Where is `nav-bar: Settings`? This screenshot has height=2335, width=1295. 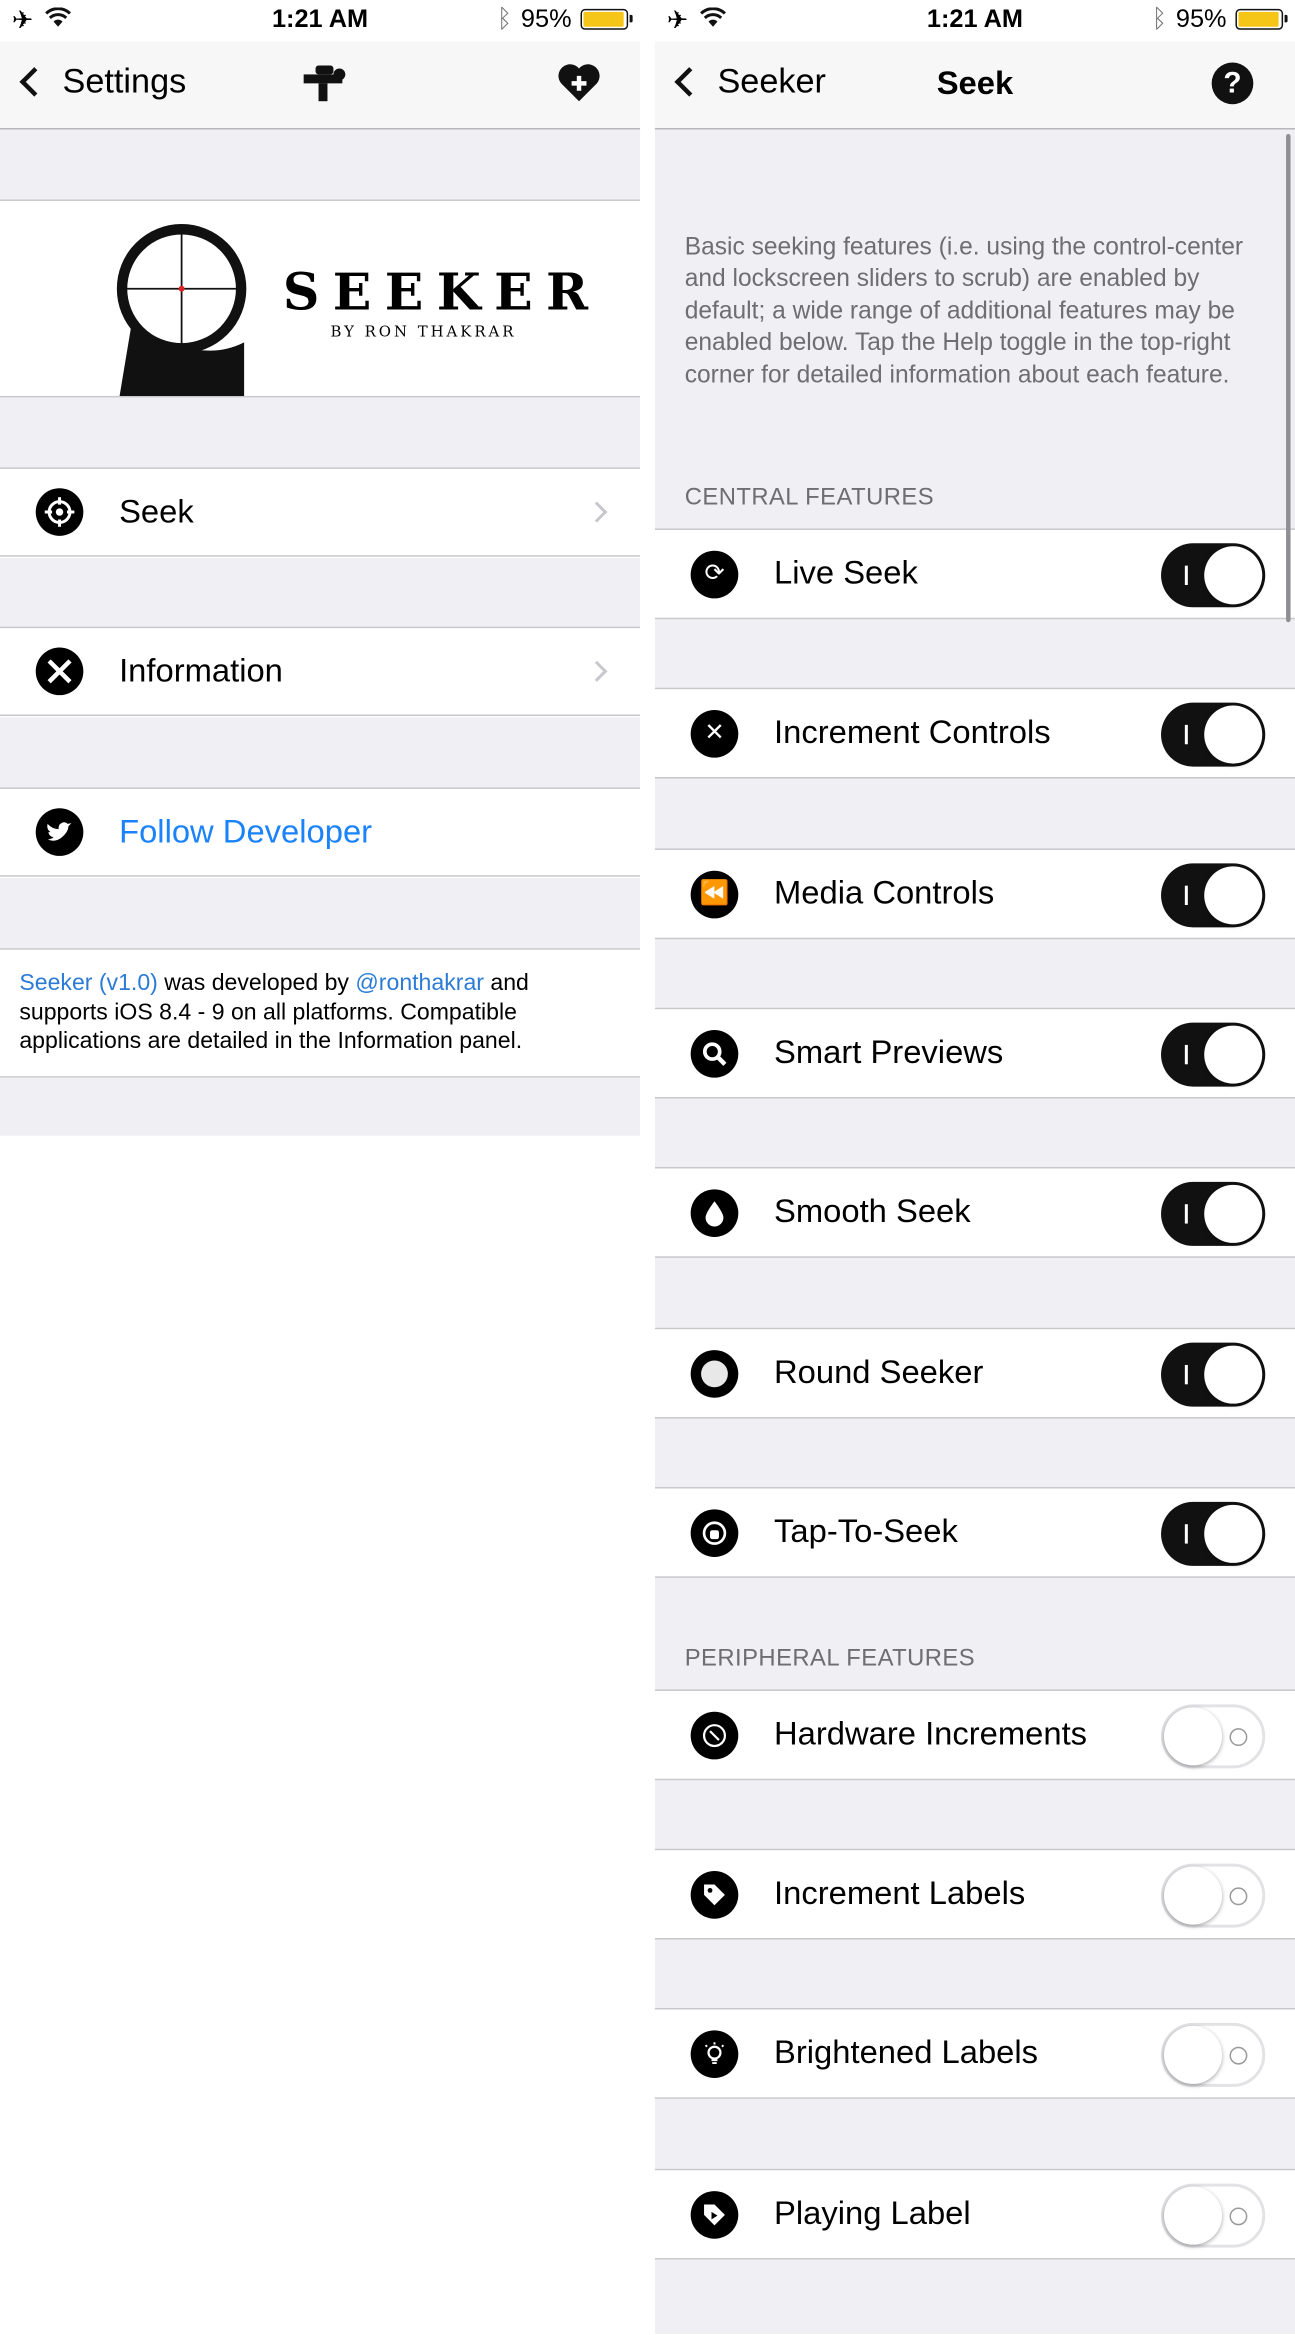 nav-bar: Settings is located at coordinates (320, 85).